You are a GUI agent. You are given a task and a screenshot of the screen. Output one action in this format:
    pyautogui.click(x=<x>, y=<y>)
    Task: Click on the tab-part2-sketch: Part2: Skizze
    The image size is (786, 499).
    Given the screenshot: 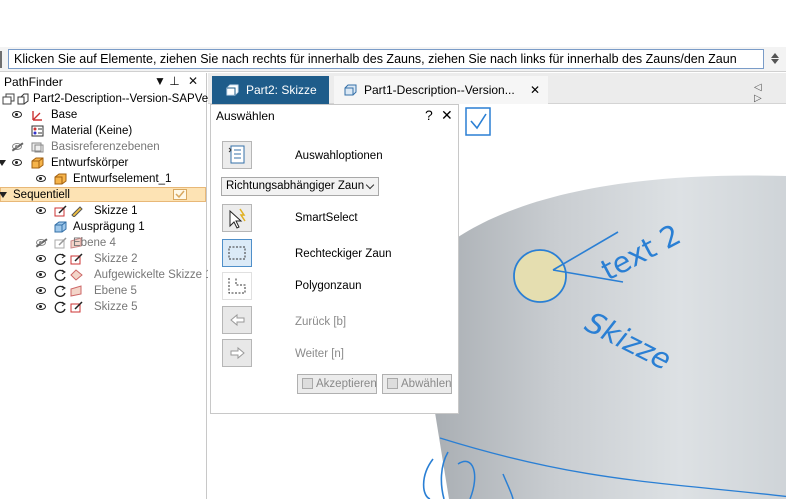 What is the action you would take?
    pyautogui.click(x=270, y=90)
    